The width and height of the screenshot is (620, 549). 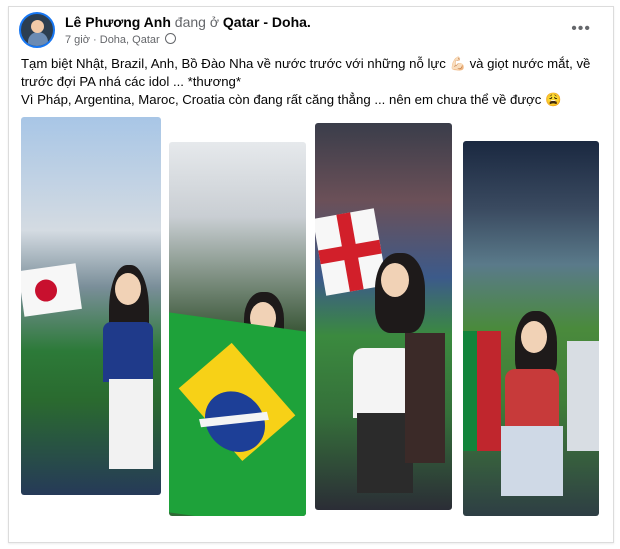 What do you see at coordinates (77, 40) in the screenshot?
I see `timestamp: 7 giờ` at bounding box center [77, 40].